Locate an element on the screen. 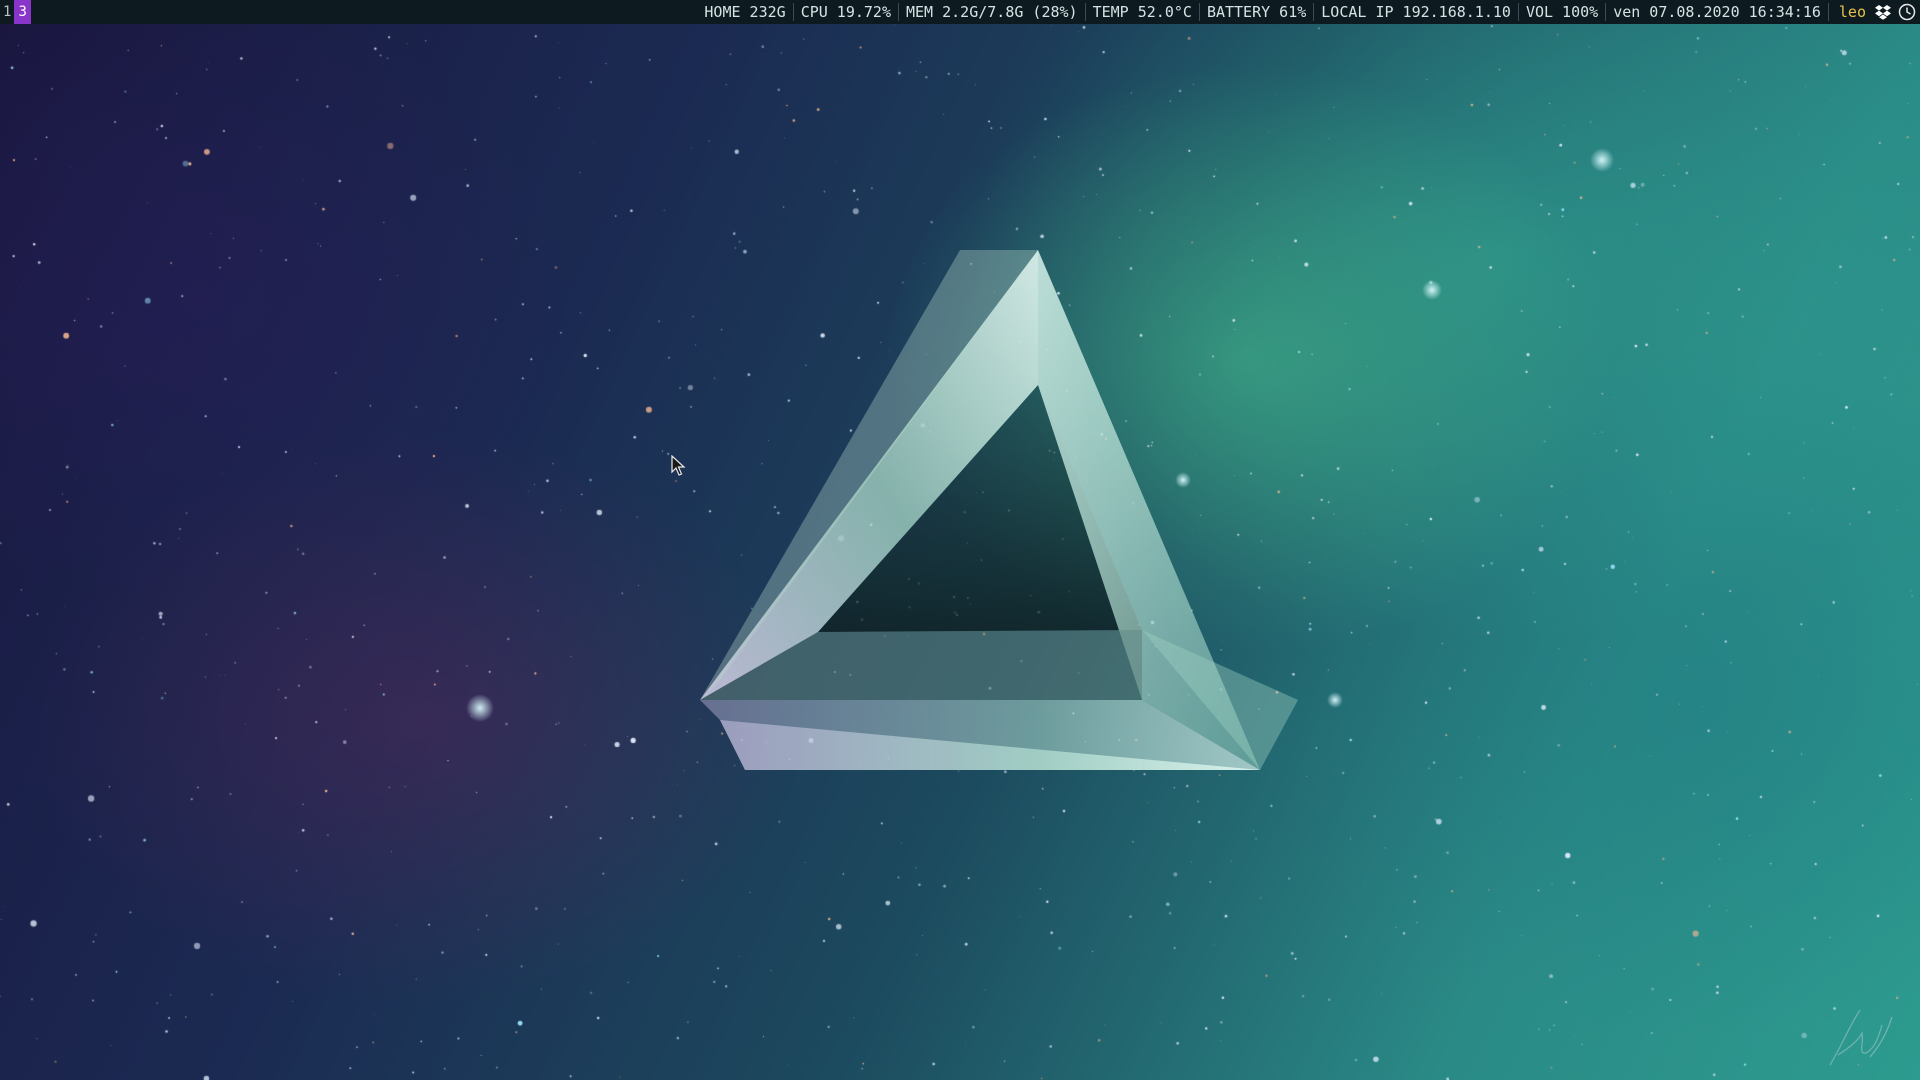  dropbox-icon is located at coordinates (1883, 12).